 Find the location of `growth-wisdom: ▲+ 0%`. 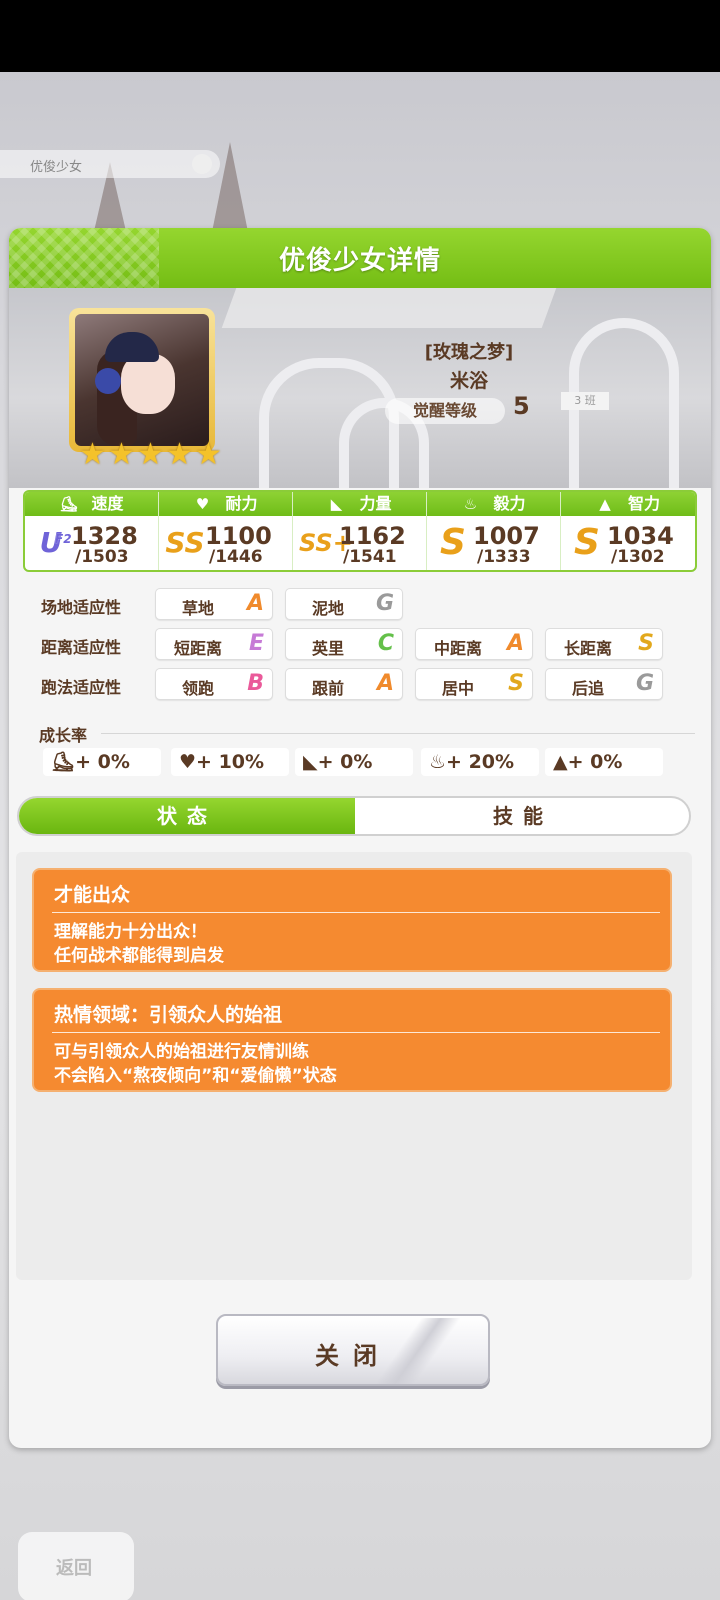

growth-wisdom: ▲+ 0% is located at coordinates (604, 762).